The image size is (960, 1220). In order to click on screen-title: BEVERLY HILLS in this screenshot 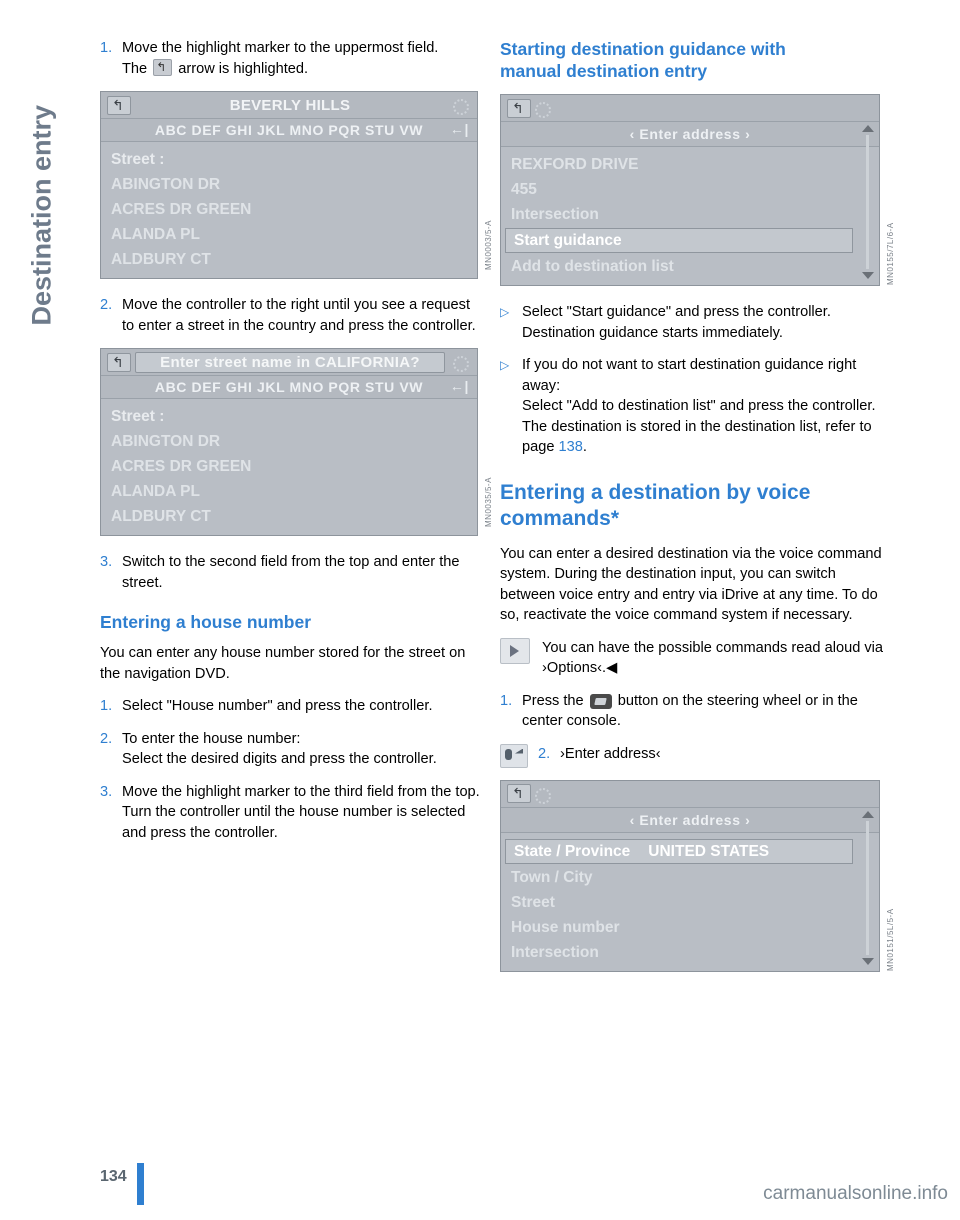, I will do `click(290, 105)`.